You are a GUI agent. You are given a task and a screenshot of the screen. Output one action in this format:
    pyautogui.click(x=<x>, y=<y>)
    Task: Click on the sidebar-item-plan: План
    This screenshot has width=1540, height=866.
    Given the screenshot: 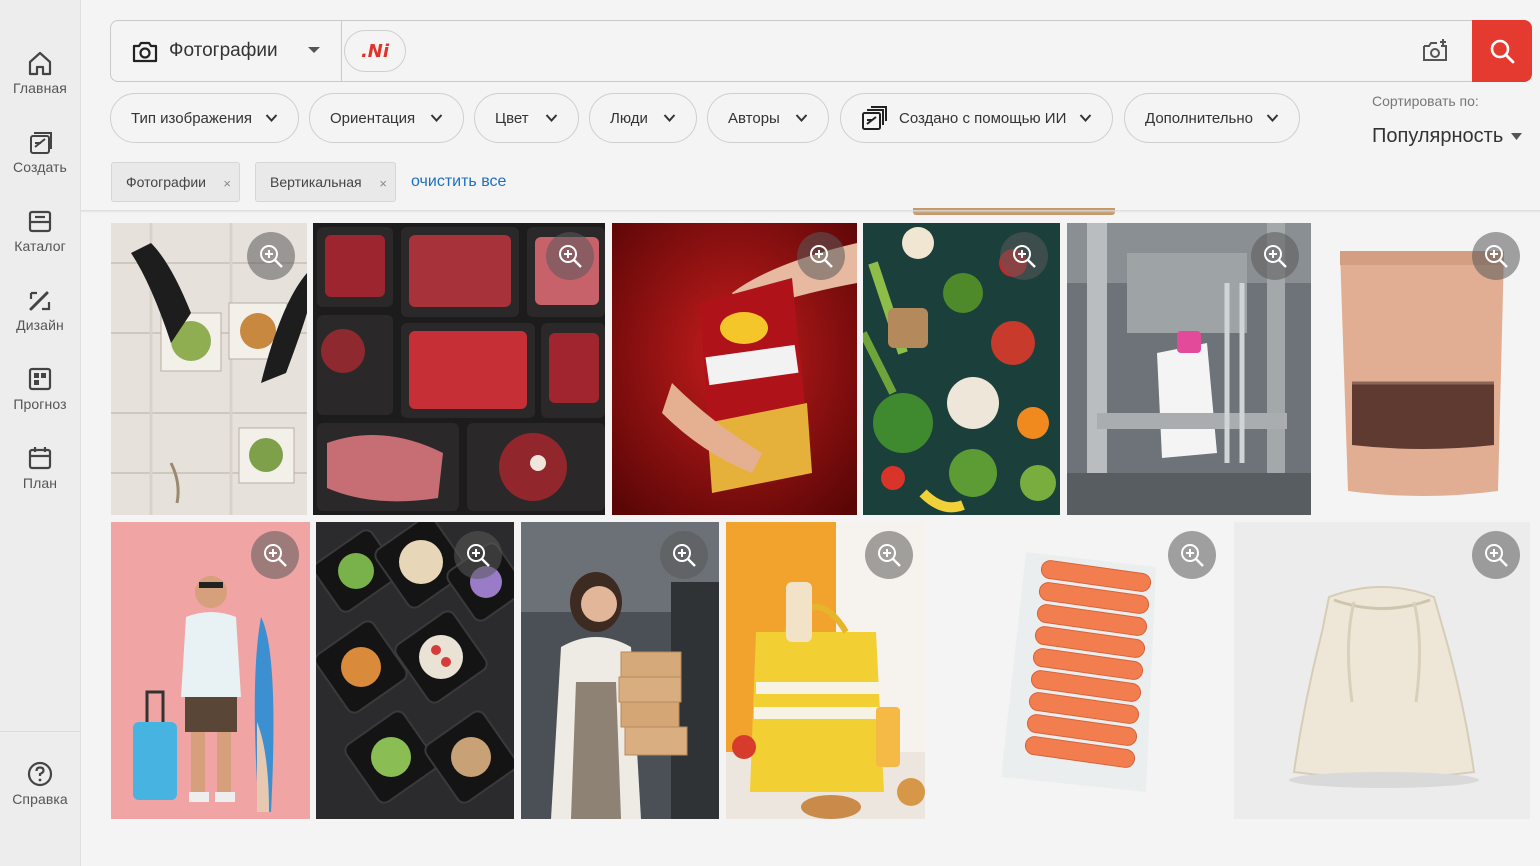 What is the action you would take?
    pyautogui.click(x=40, y=474)
    